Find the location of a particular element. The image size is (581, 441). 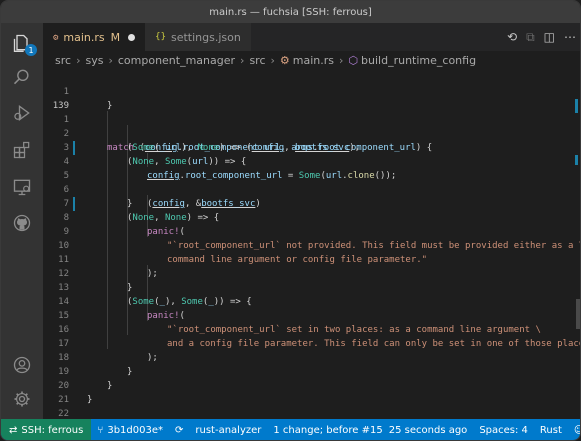

window-title: main.rs — fuchsia [SSH: ferrous] is located at coordinates (290, 12).